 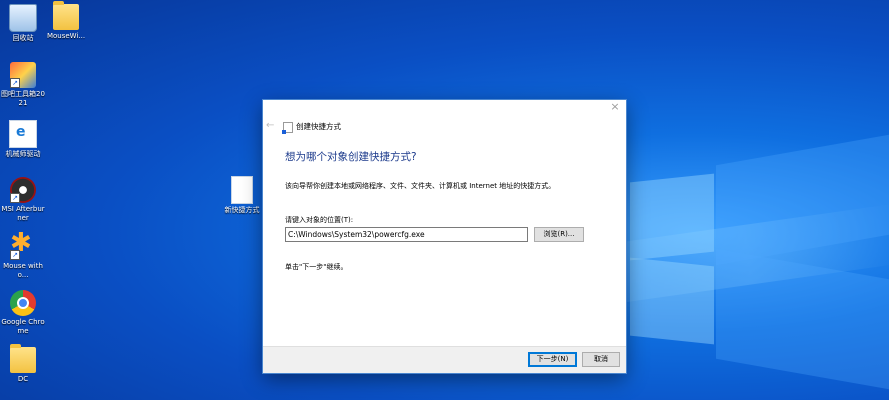 I want to click on close-button: ×, so click(x=615, y=107).